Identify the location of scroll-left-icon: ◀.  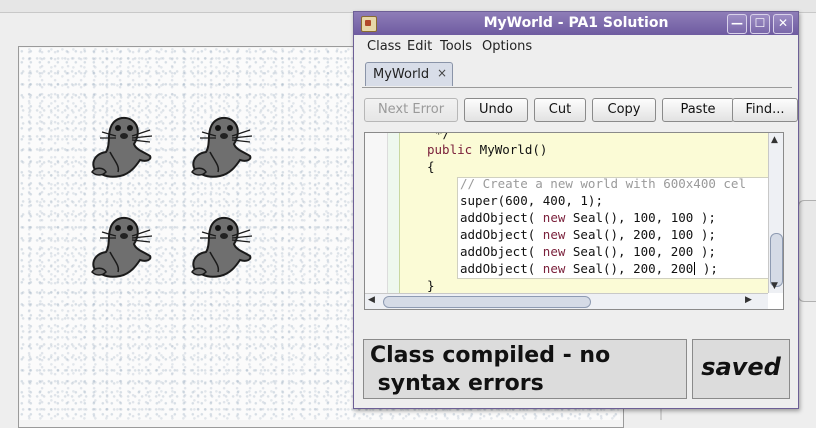
(371, 300).